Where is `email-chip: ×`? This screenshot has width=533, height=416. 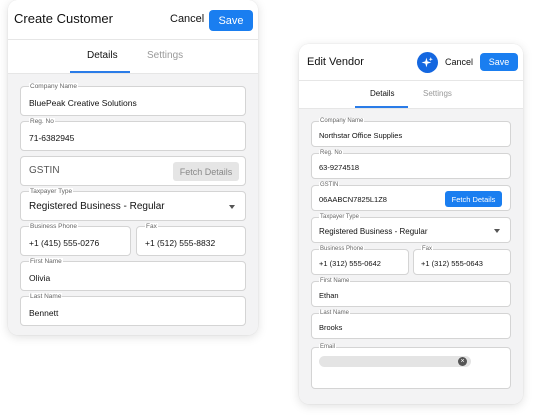
email-chip: × is located at coordinates (395, 361).